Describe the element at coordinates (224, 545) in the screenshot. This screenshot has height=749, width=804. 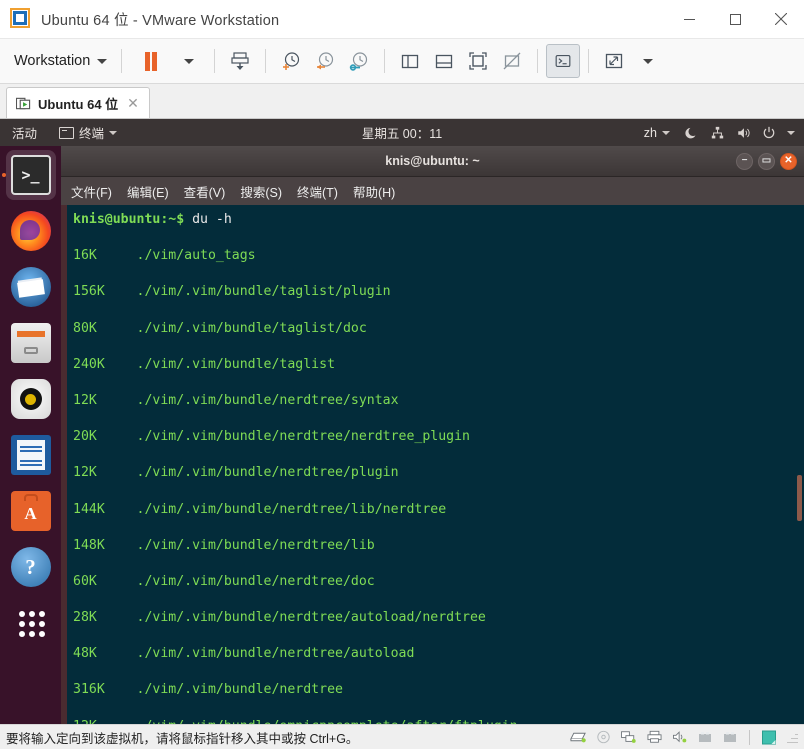
I see `terminal-output-line: 148K ./vim/.vim/bundle/nerdtree/lib` at that location.